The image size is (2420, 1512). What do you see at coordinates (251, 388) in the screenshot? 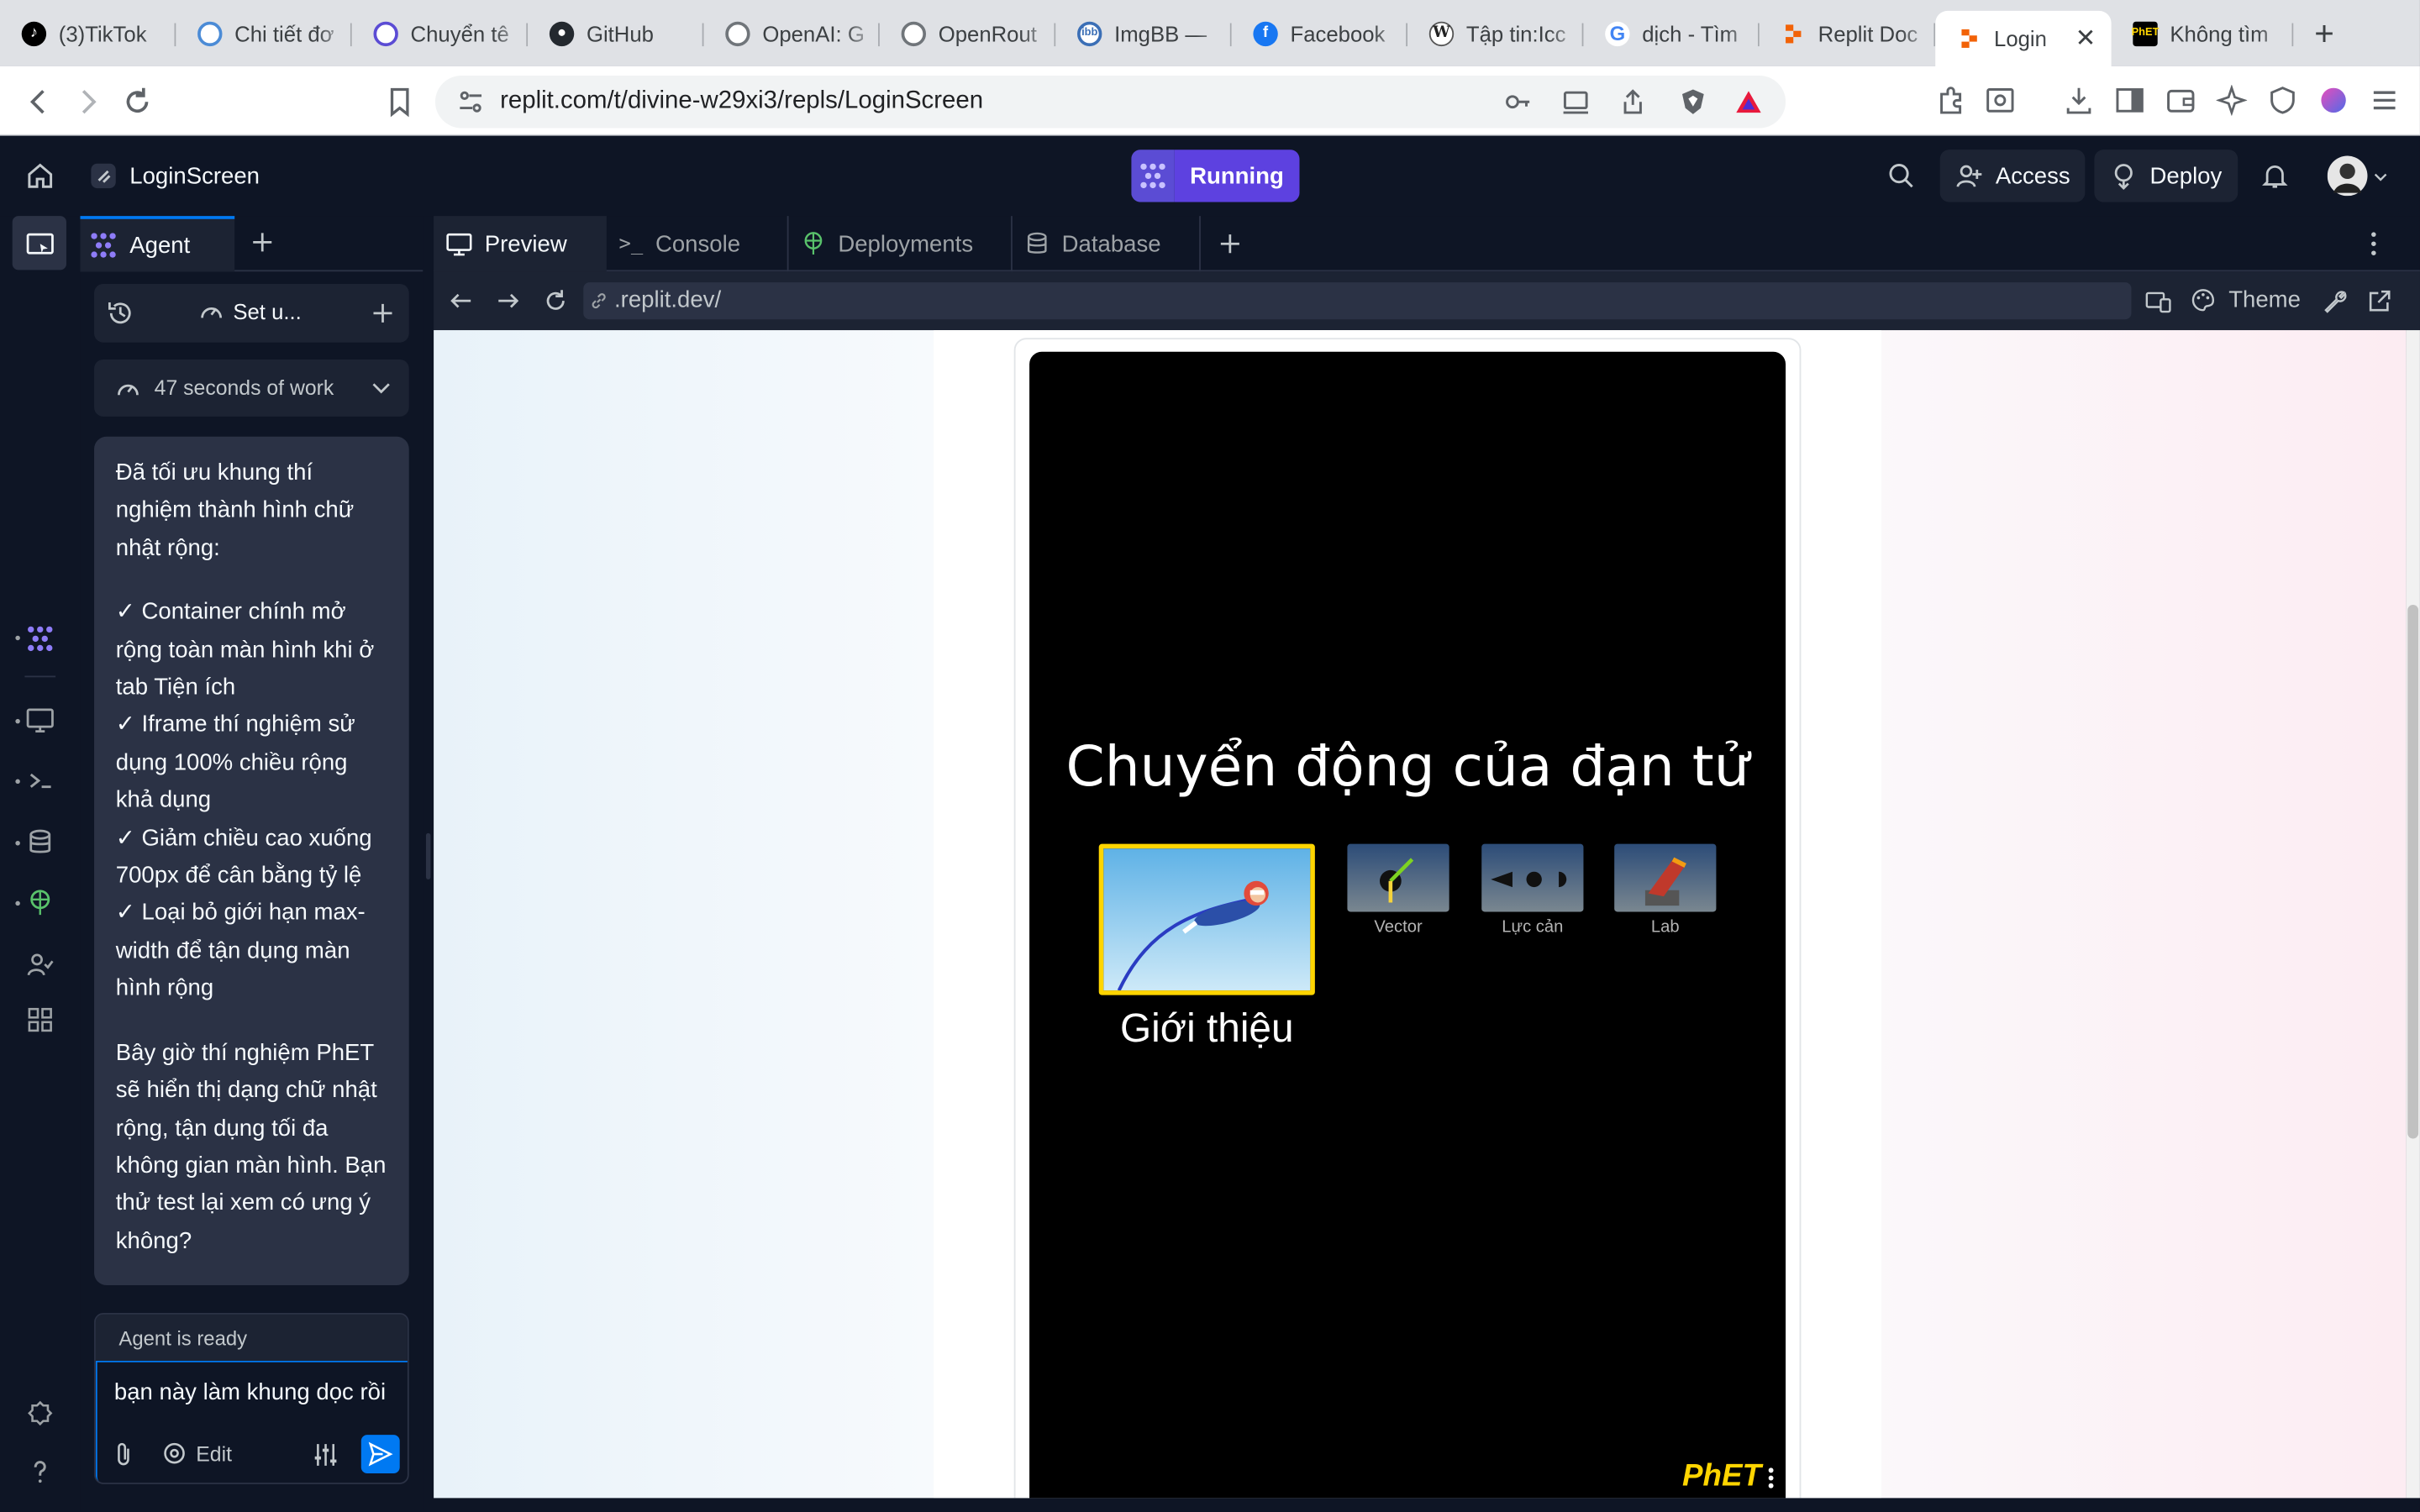
I see `work-summary: 47 seconds of work` at bounding box center [251, 388].